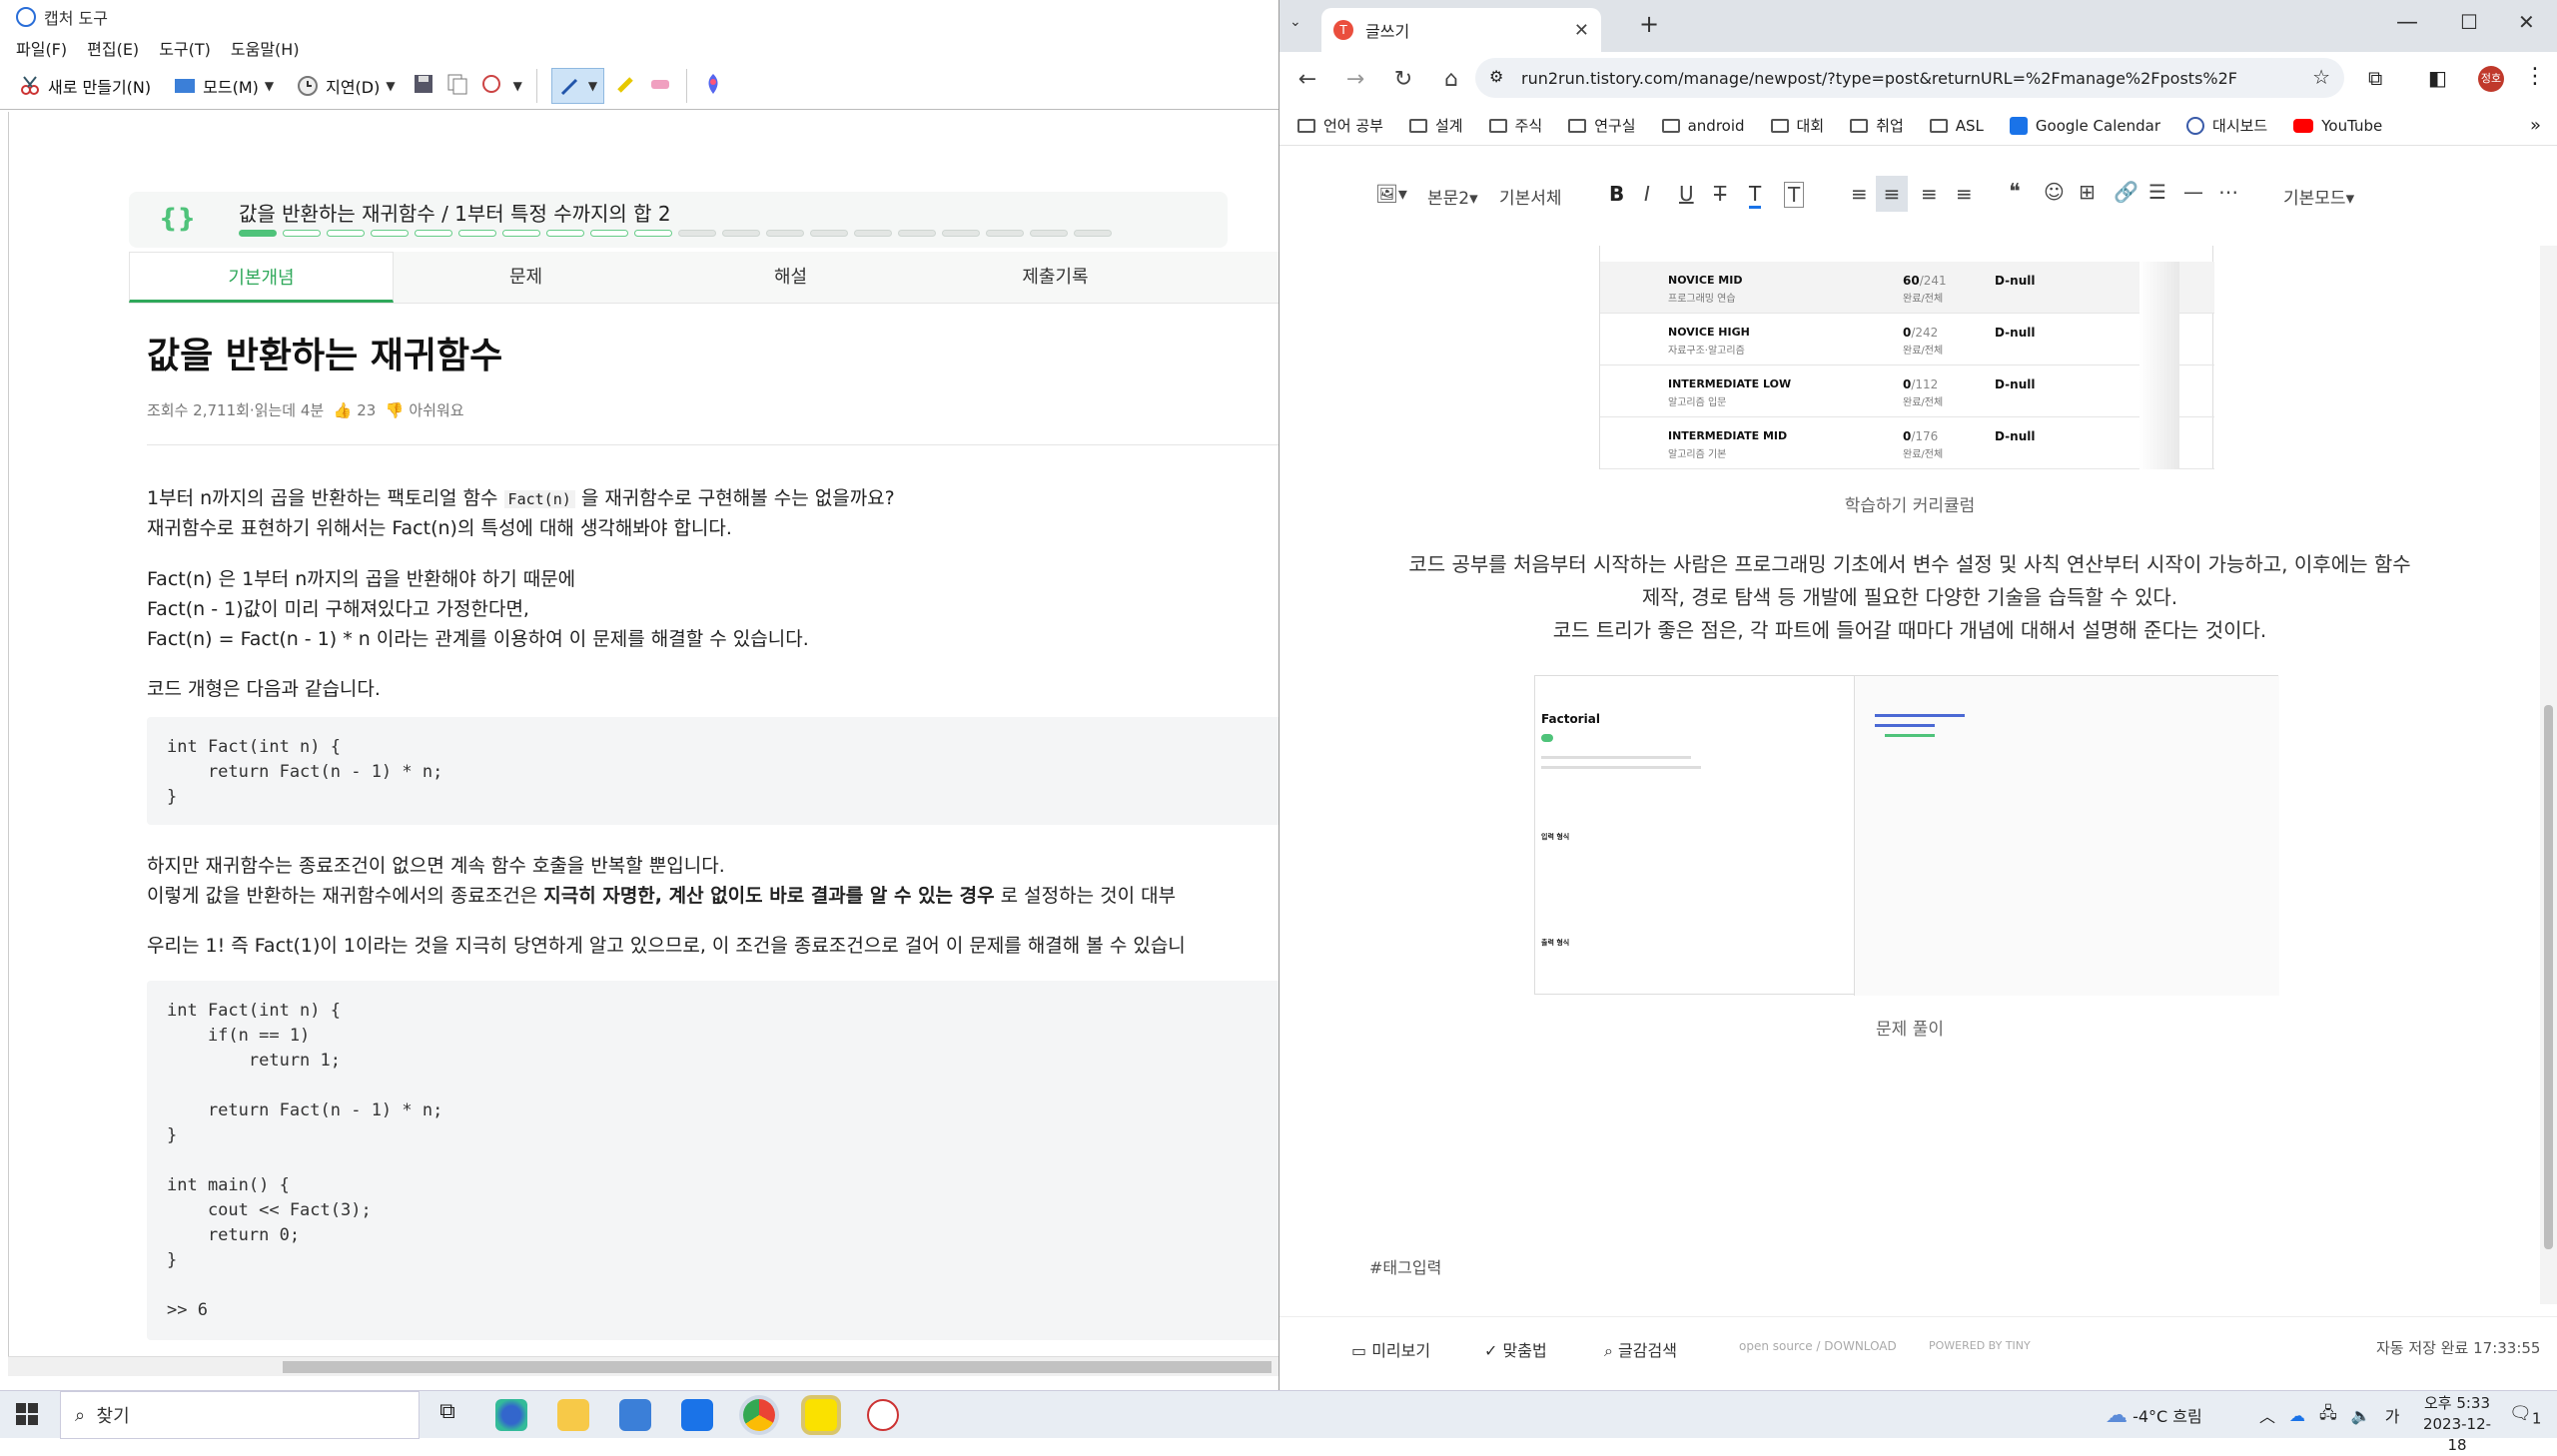 The width and height of the screenshot is (2557, 1456). I want to click on align-justify-icon: ≡, so click(1964, 194).